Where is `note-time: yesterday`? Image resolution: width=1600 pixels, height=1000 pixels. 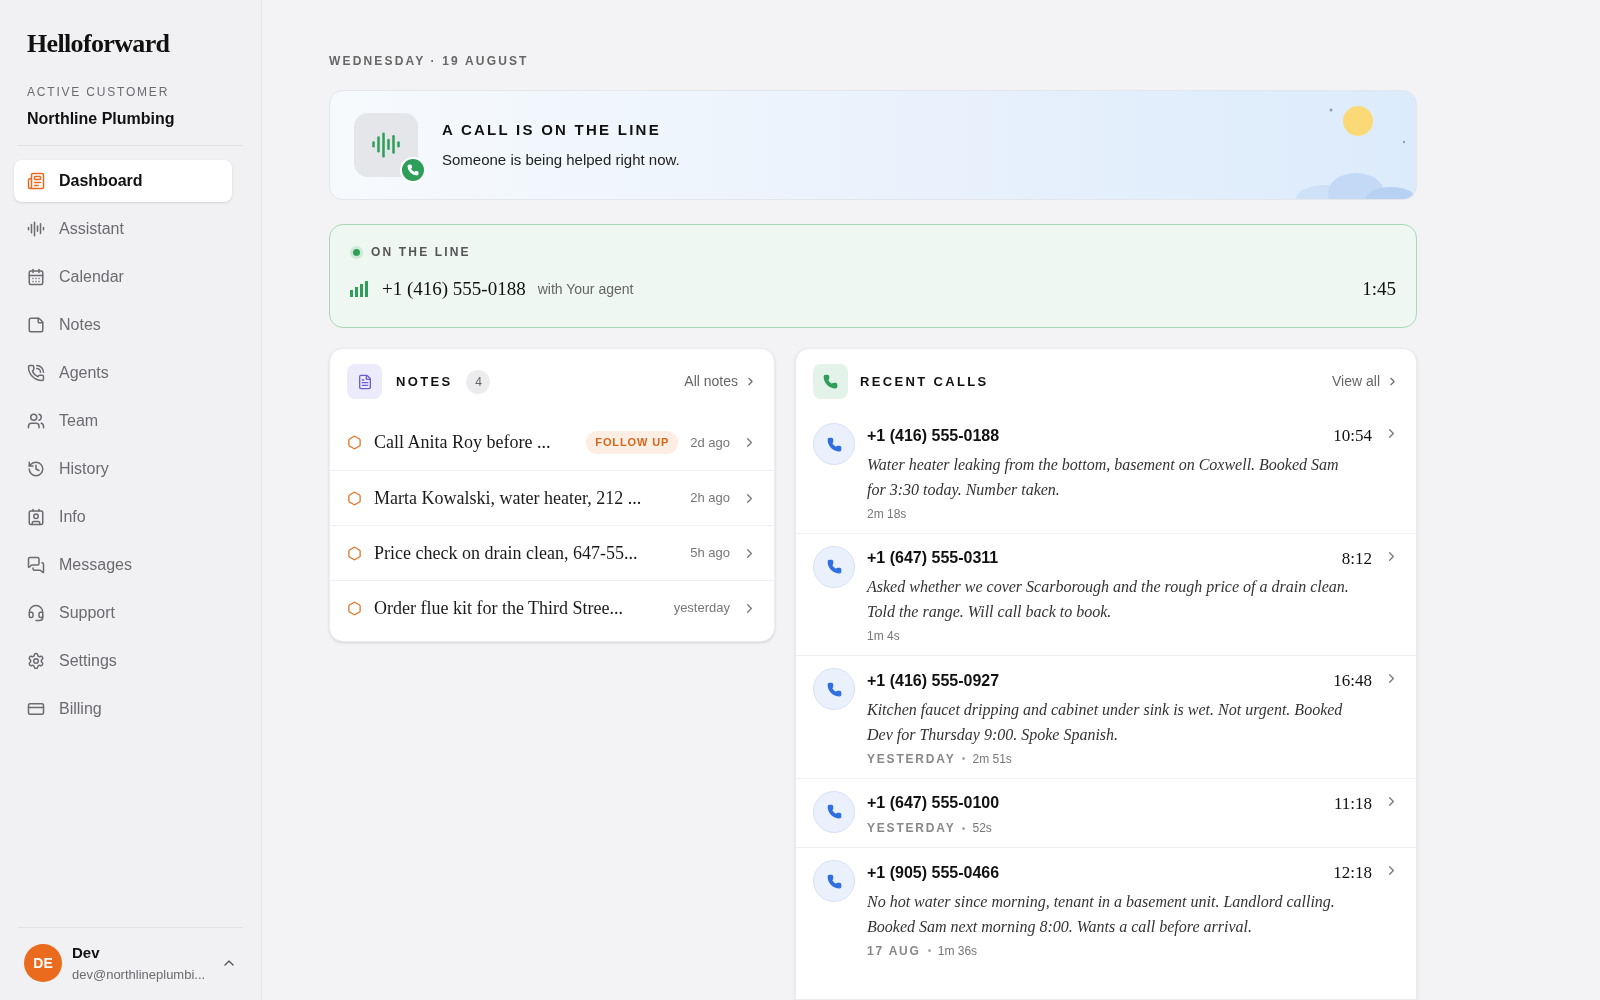 note-time: yesterday is located at coordinates (701, 608).